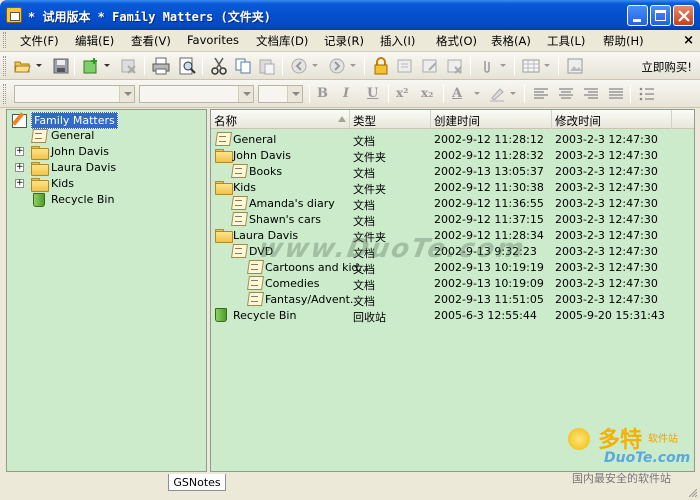 The image size is (700, 500). What do you see at coordinates (243, 66) in the screenshot?
I see `copy-icon` at bounding box center [243, 66].